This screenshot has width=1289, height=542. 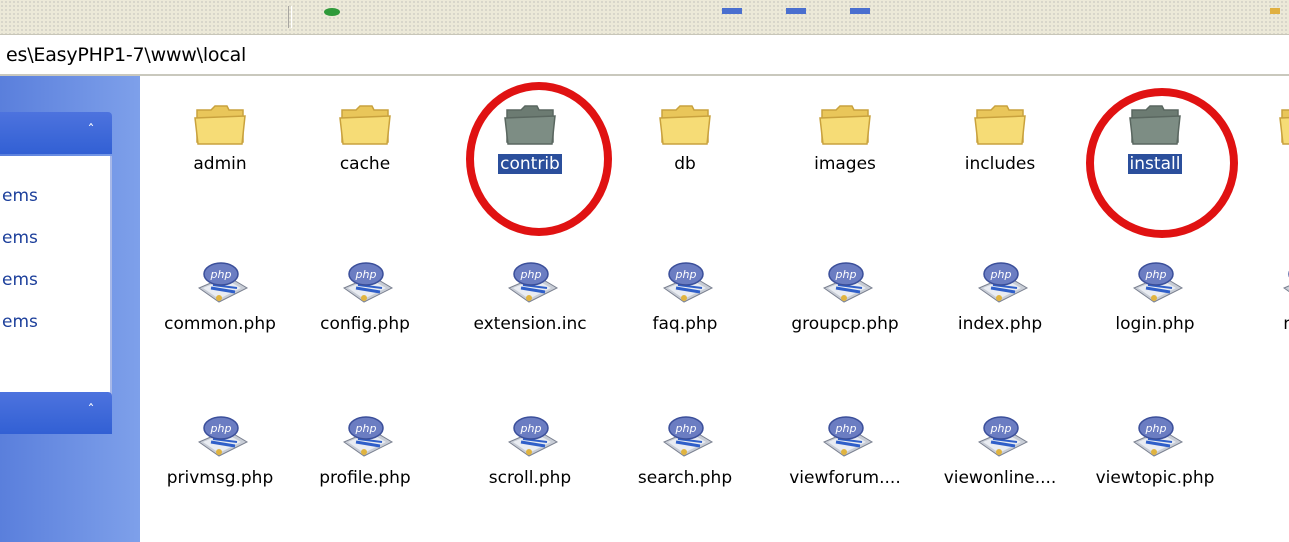 I want to click on file-label: login.php, so click(x=1155, y=324).